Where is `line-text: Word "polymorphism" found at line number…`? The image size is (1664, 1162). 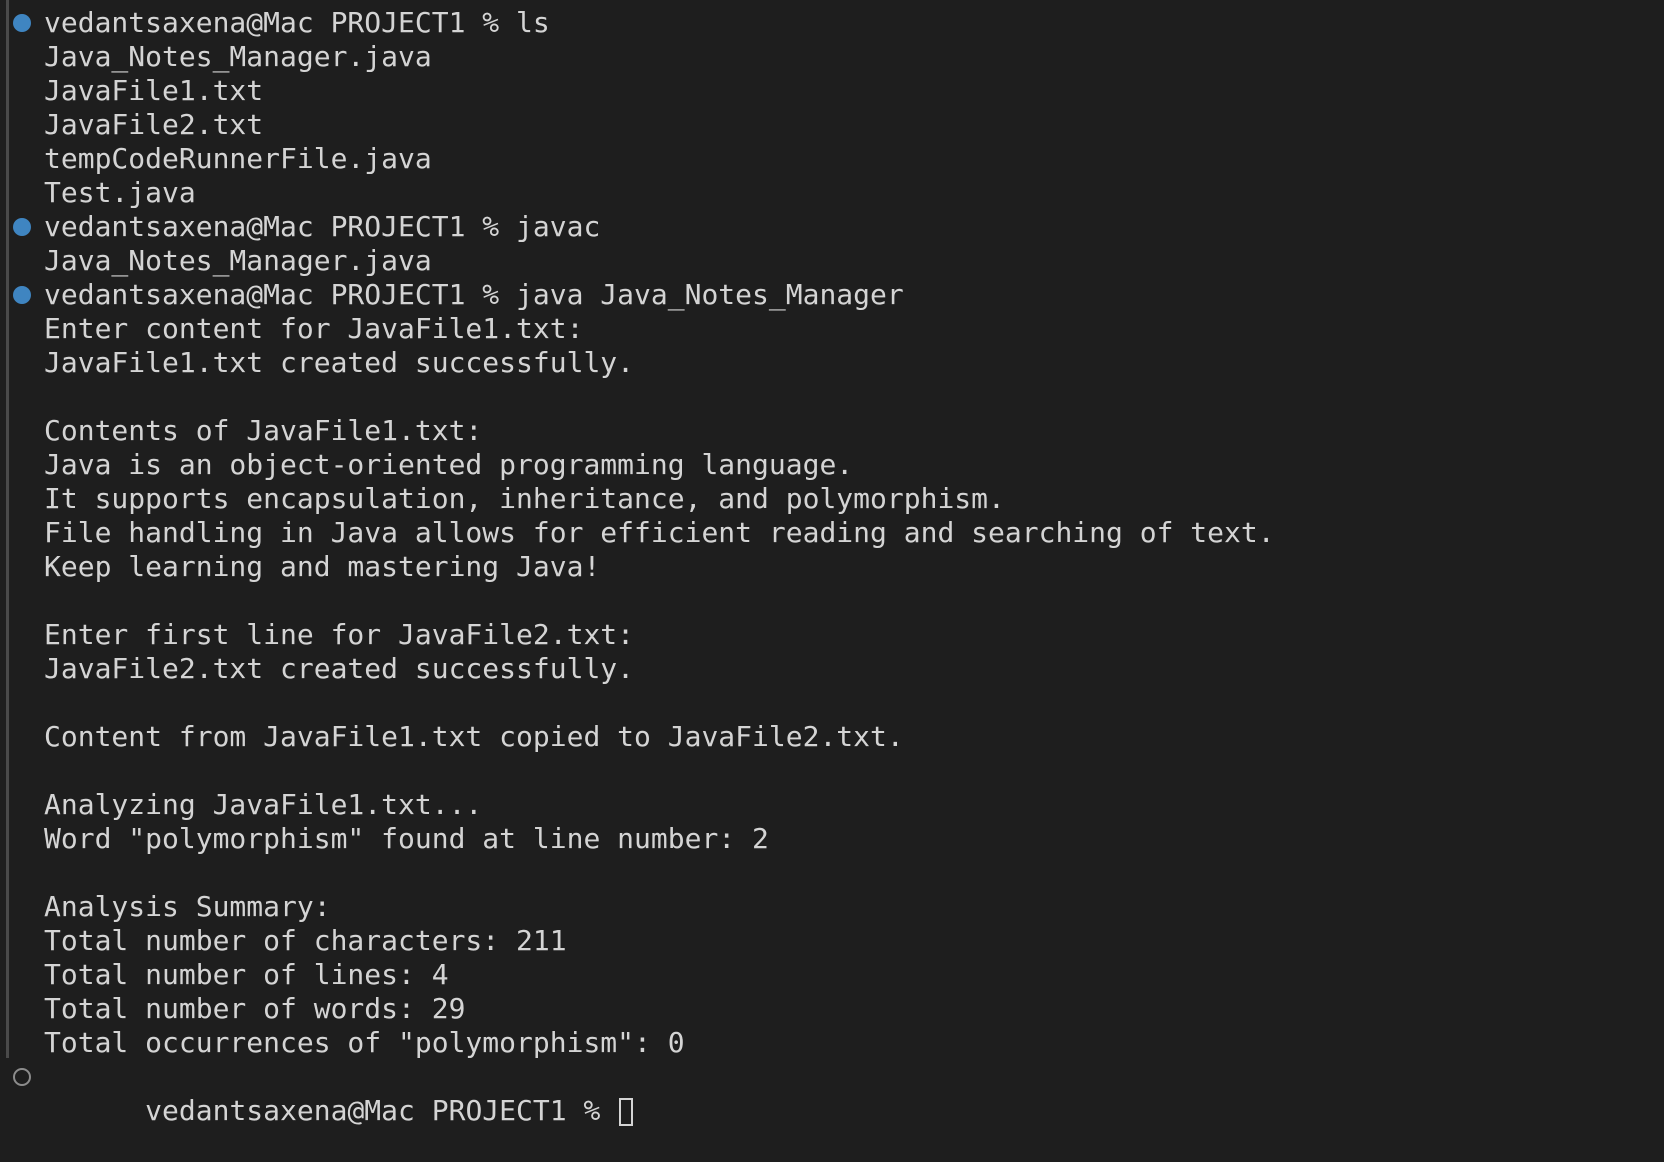 line-text: Word "polymorphism" found at line number… is located at coordinates (406, 838).